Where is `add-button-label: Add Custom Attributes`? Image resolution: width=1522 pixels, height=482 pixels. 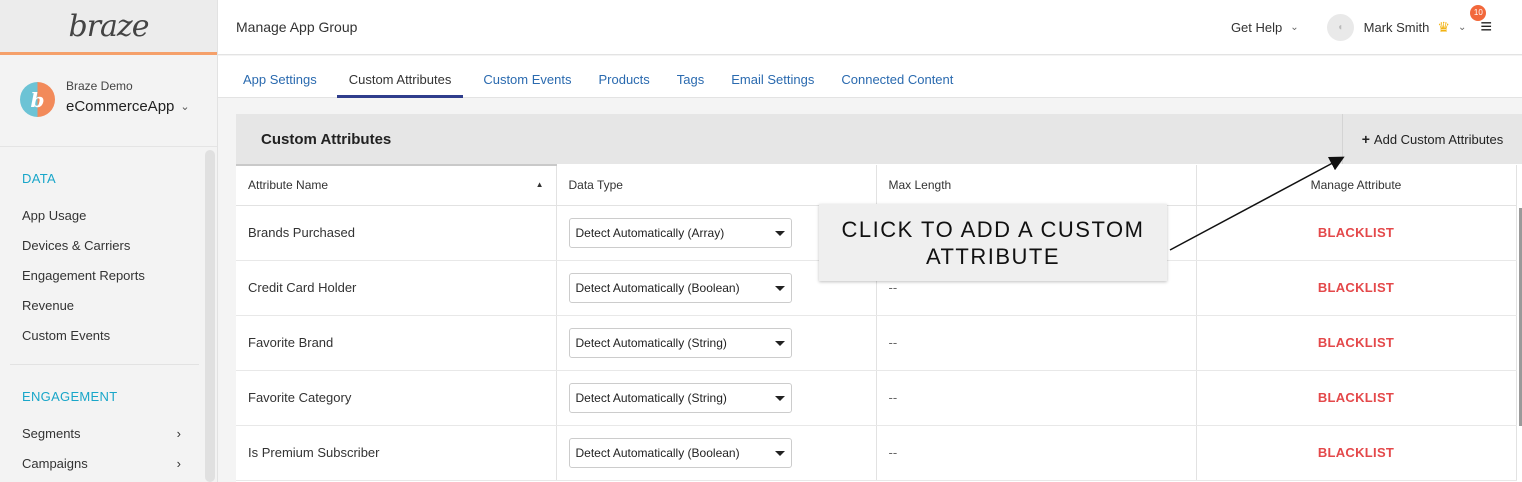
add-button-label: Add Custom Attributes is located at coordinates (1438, 139).